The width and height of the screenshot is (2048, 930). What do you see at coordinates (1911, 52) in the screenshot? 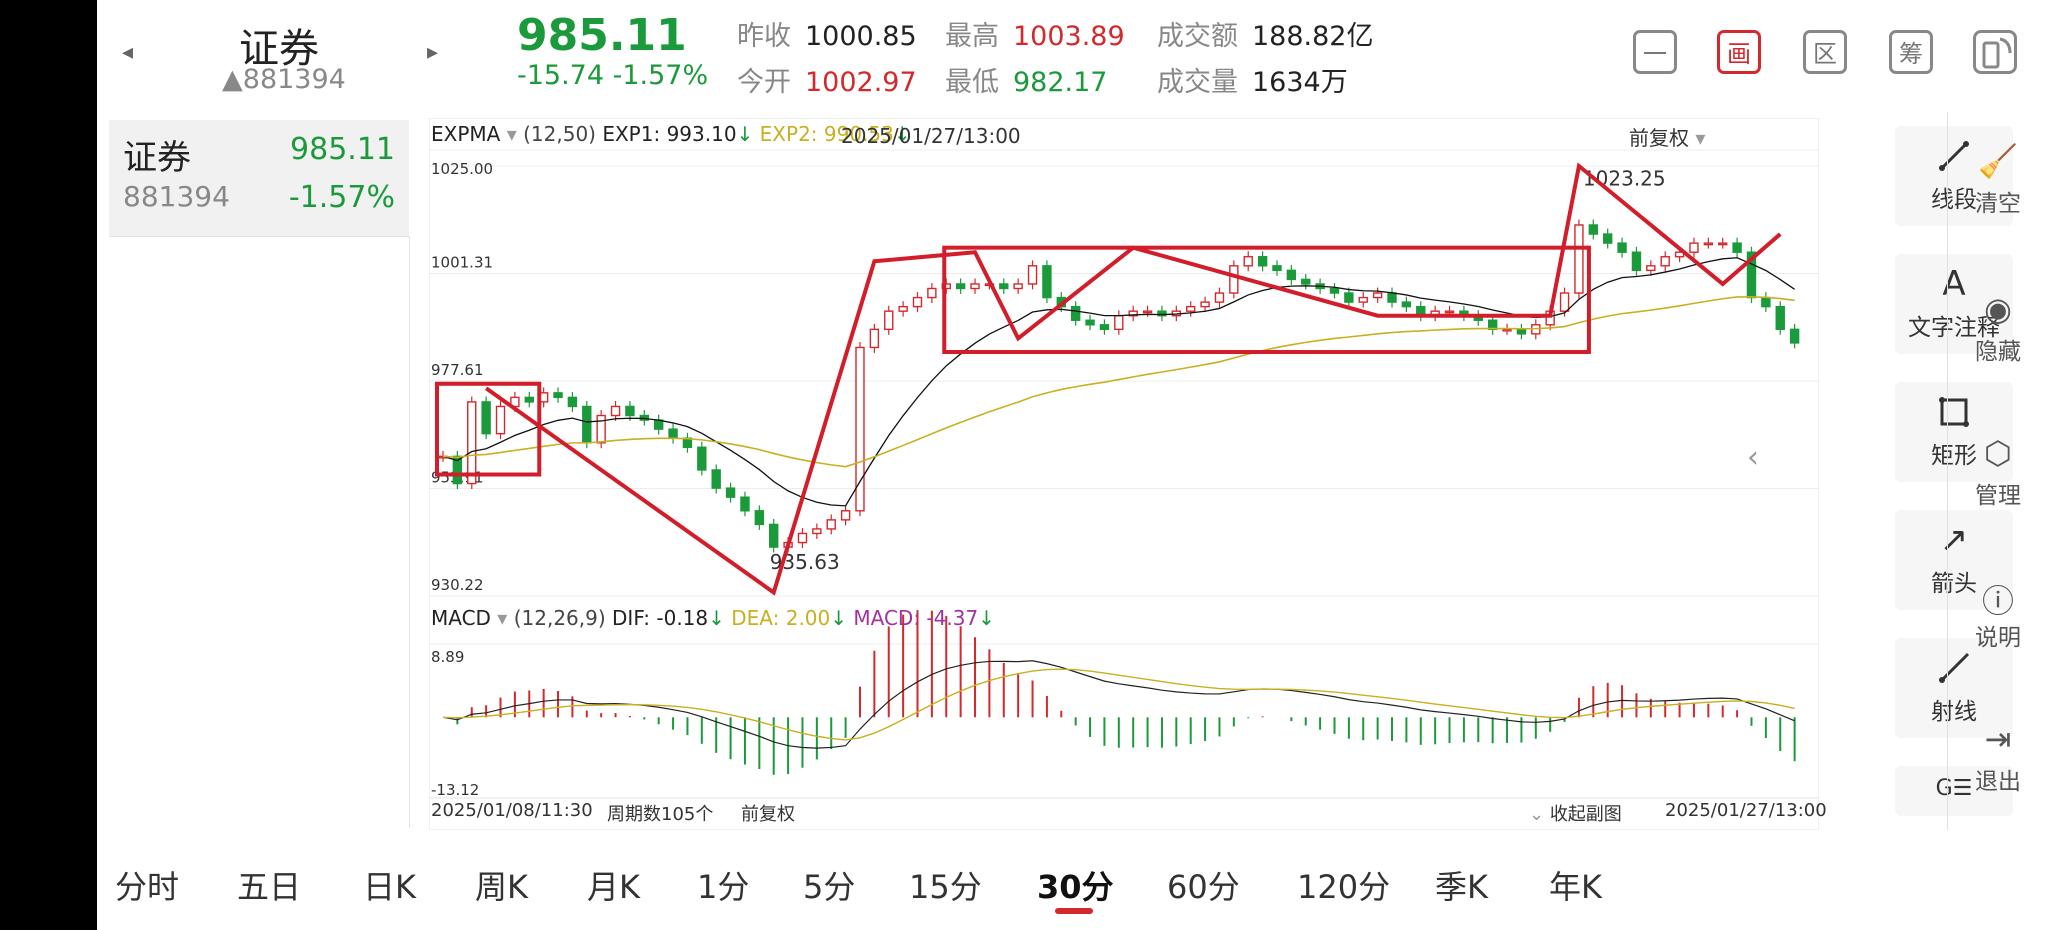
I see `chips-button: 筹` at bounding box center [1911, 52].